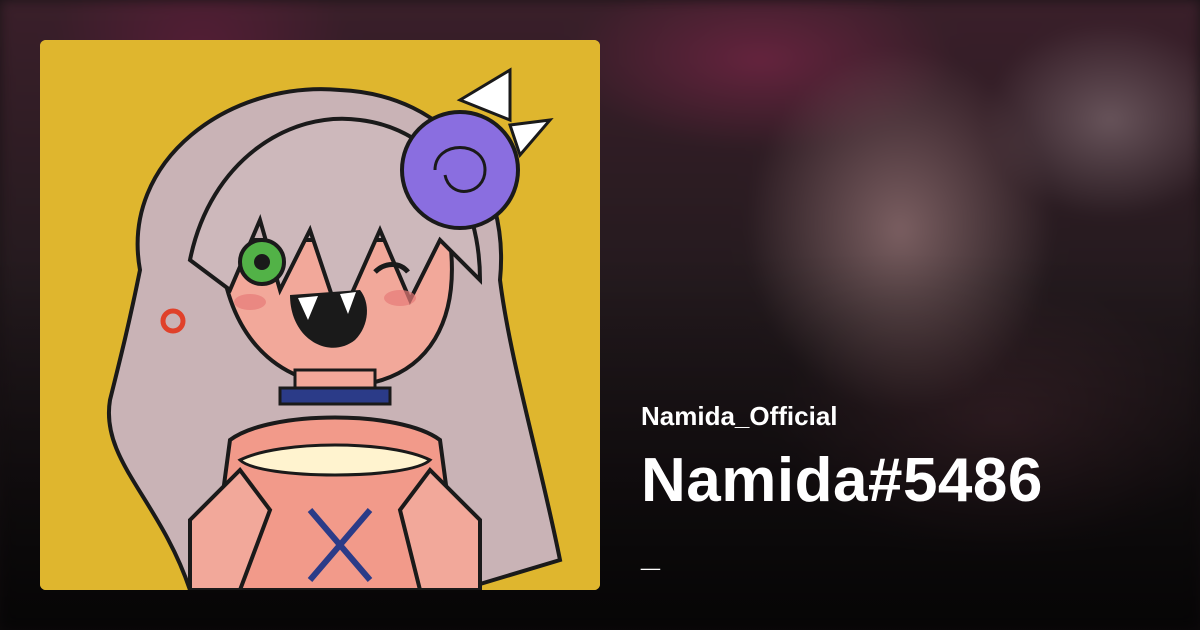  What do you see at coordinates (739, 416) in the screenshot?
I see `username: Namida_Official` at bounding box center [739, 416].